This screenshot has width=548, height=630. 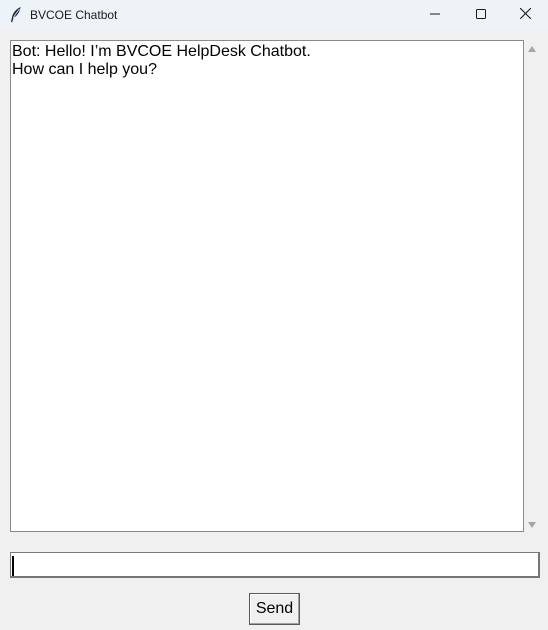 I want to click on scroll-up-button, so click(x=532, y=48).